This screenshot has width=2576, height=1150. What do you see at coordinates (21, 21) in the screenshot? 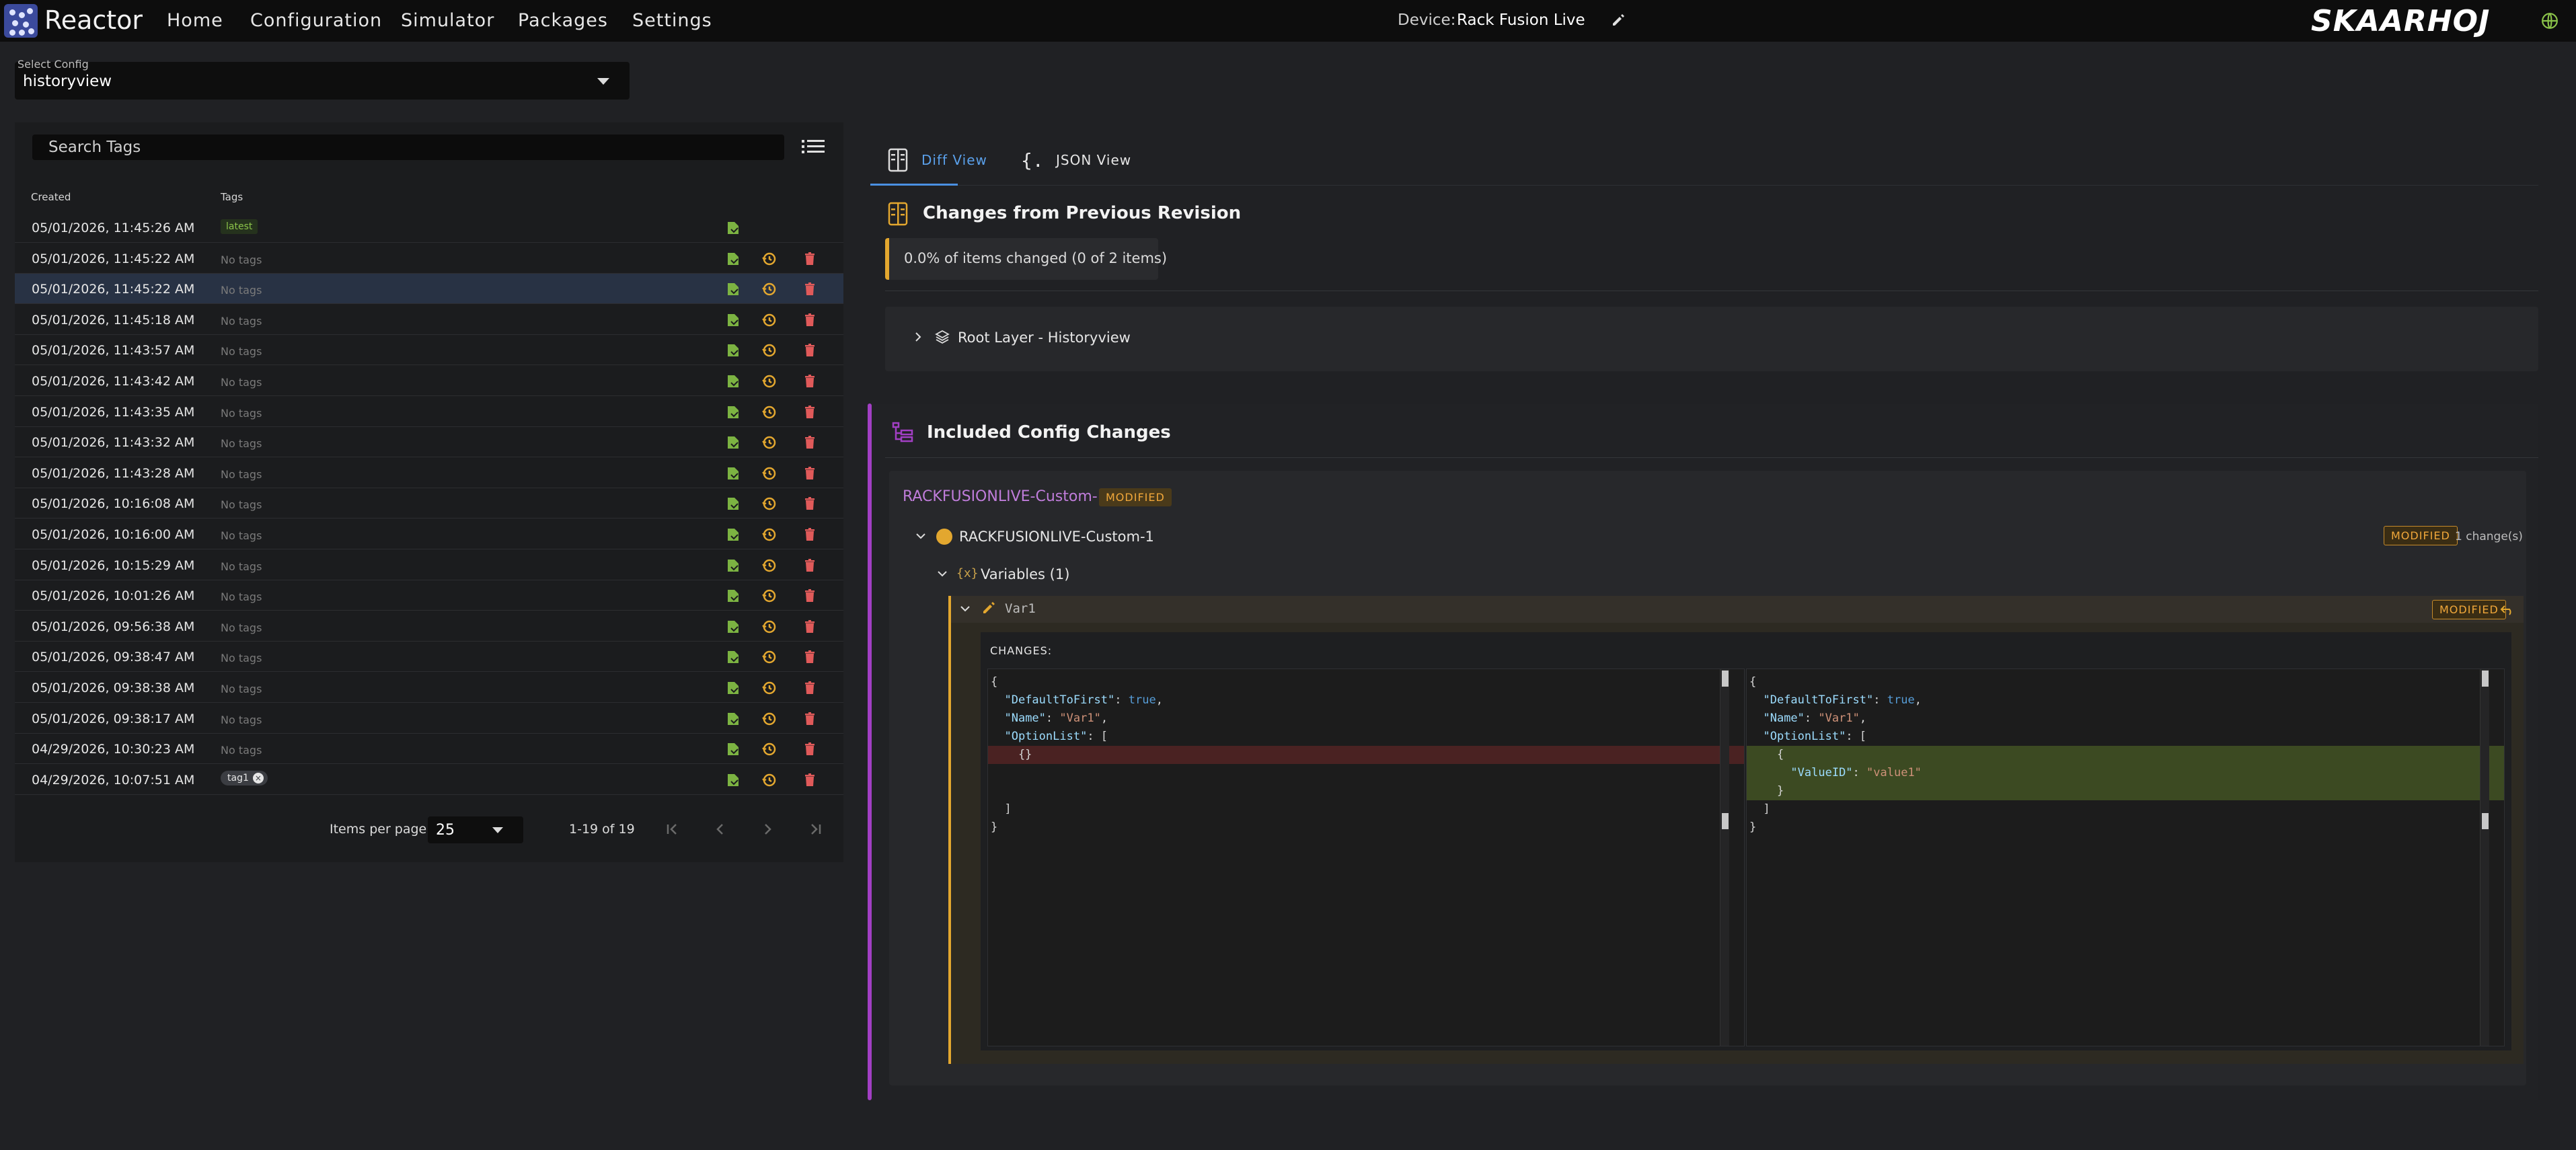
I see `reactor-logo-icon` at bounding box center [21, 21].